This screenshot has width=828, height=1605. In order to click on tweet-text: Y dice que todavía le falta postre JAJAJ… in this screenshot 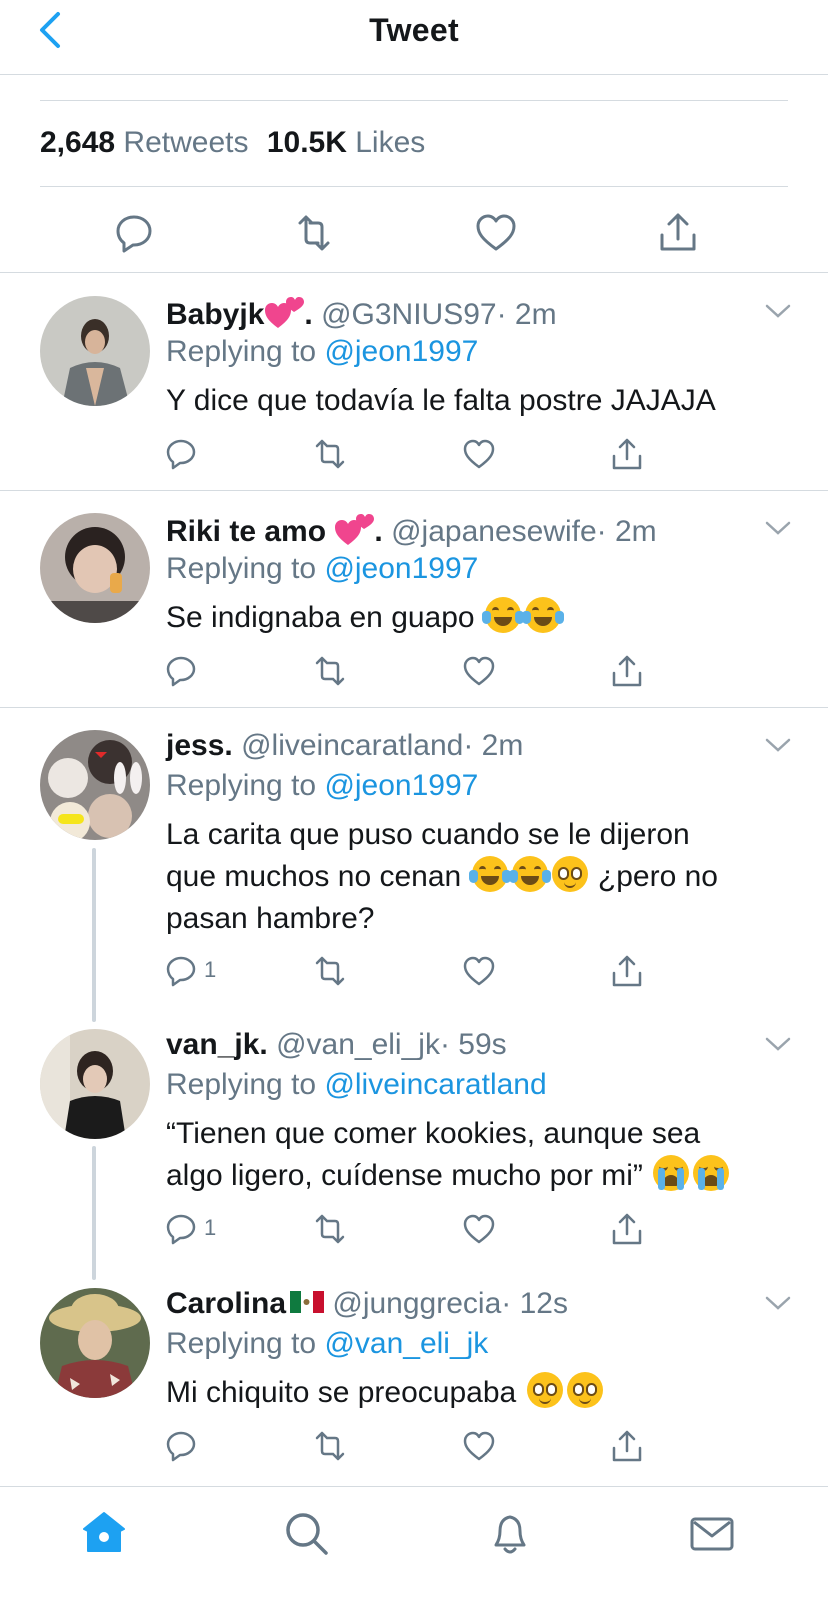, I will do `click(441, 400)`.